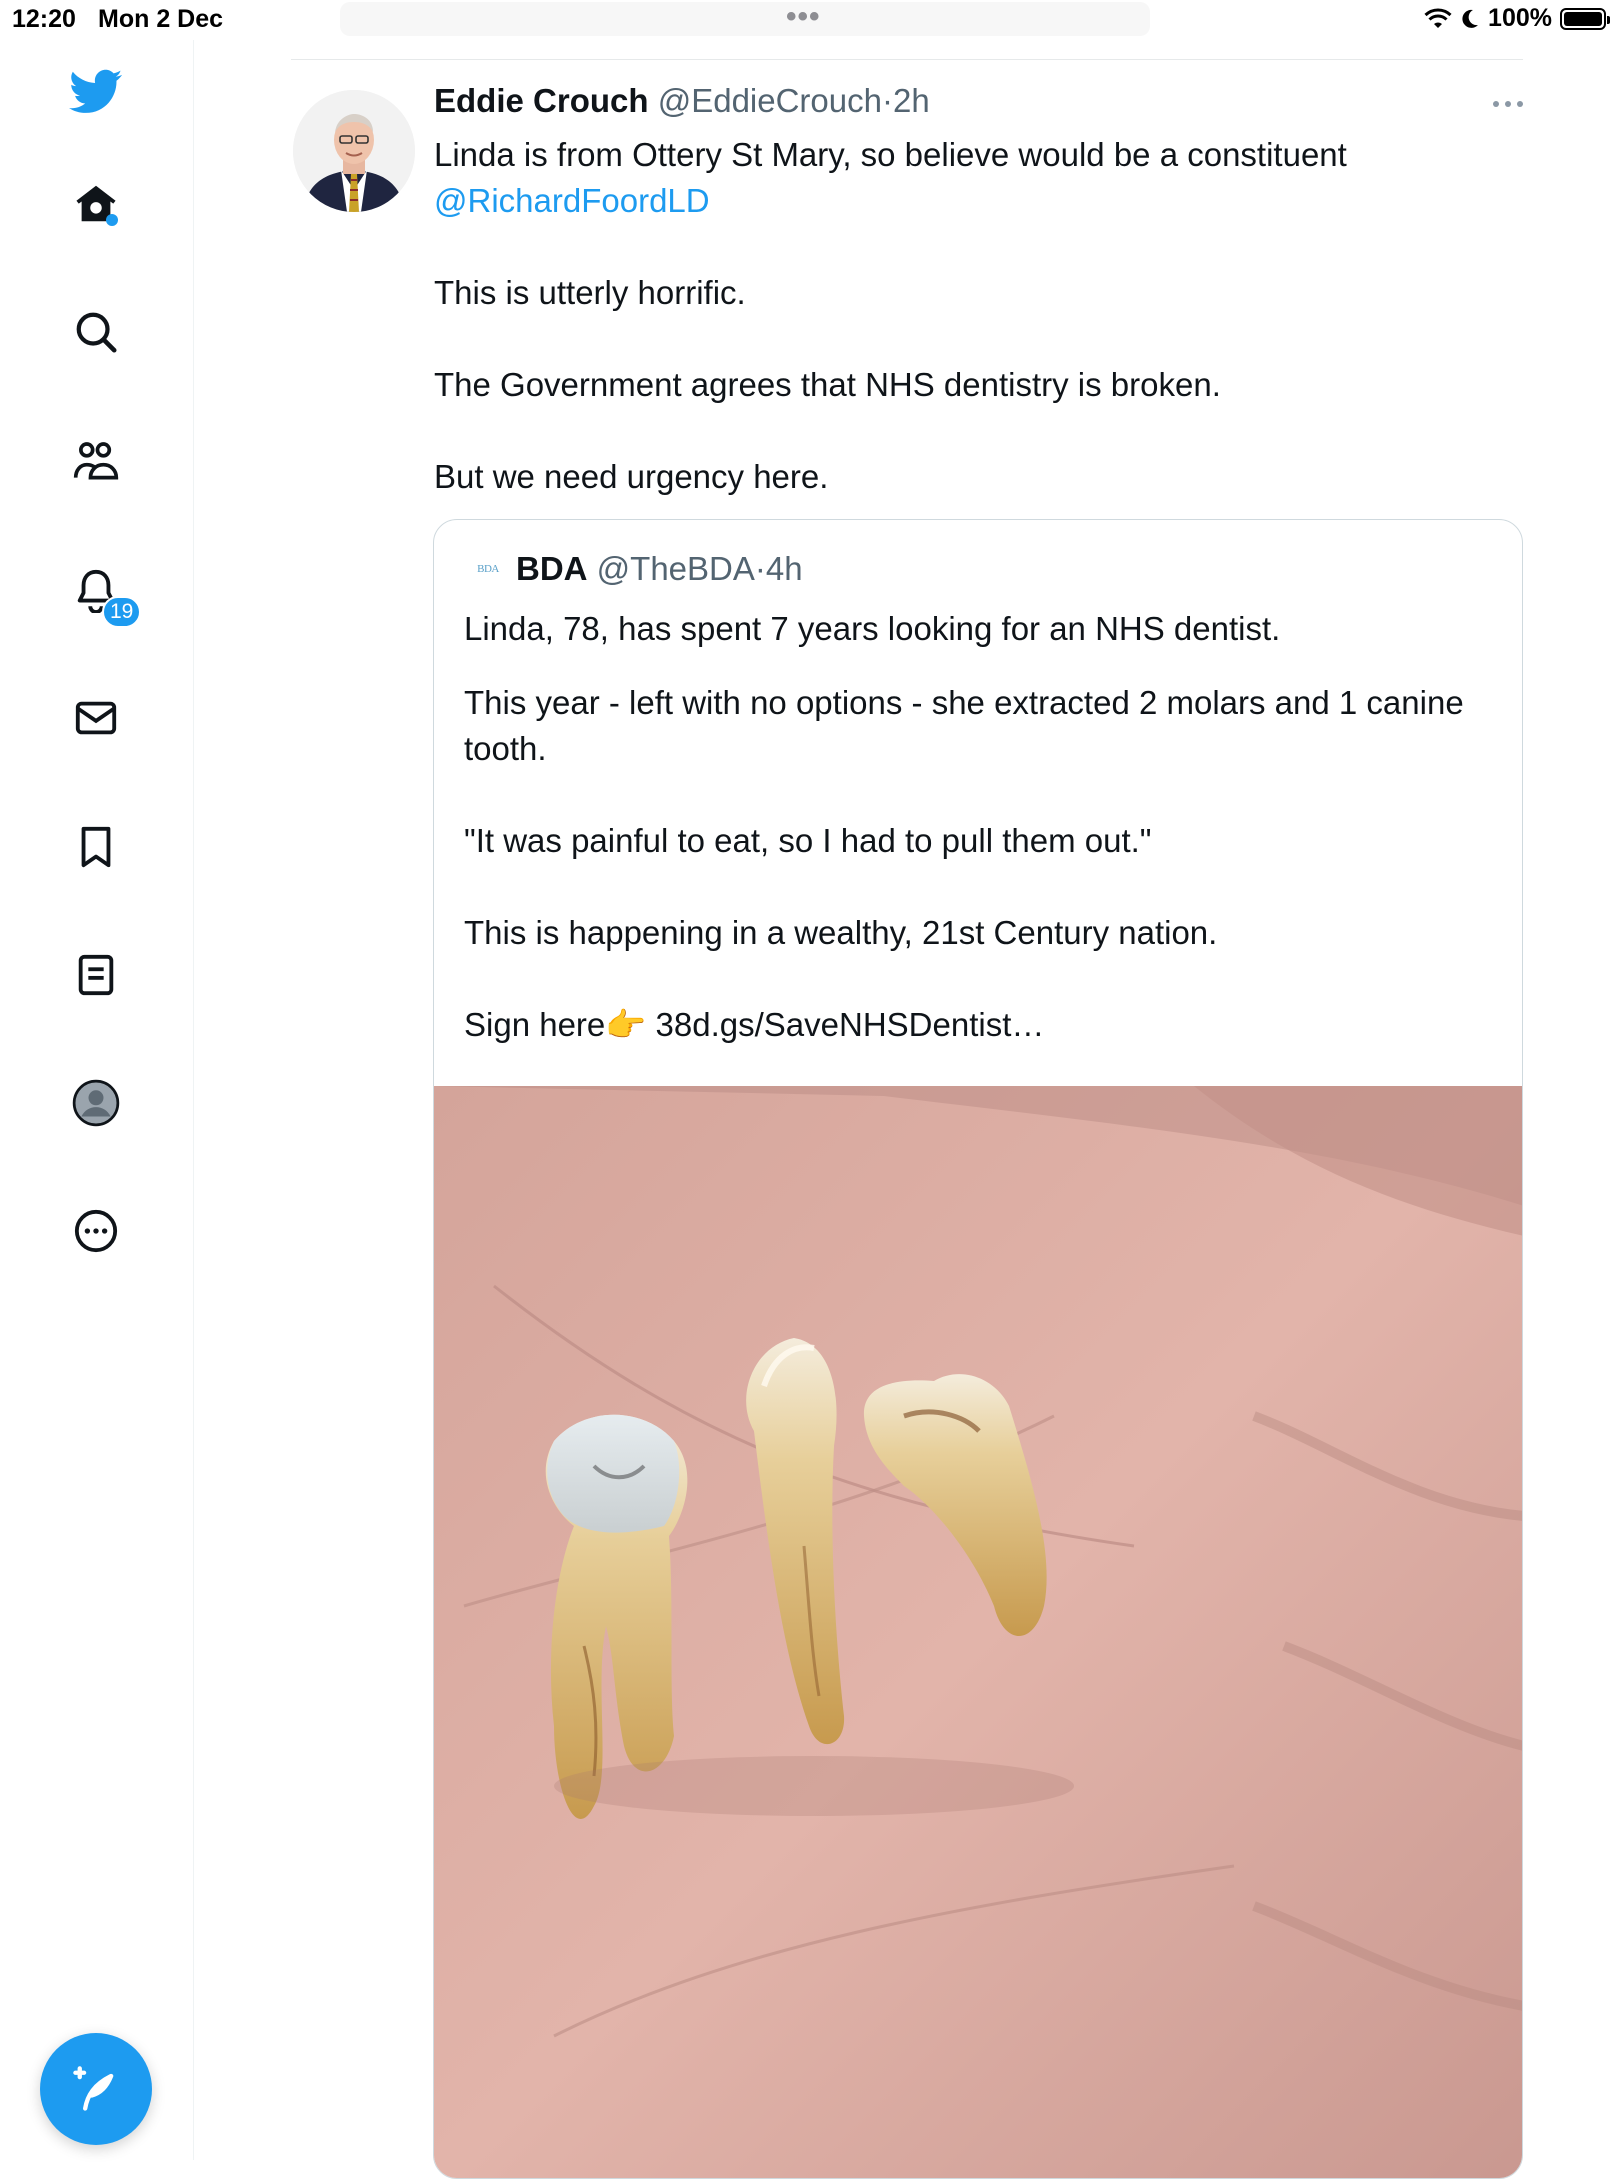 The image size is (1620, 2179). I want to click on tweet-more-options-icon, so click(1508, 104).